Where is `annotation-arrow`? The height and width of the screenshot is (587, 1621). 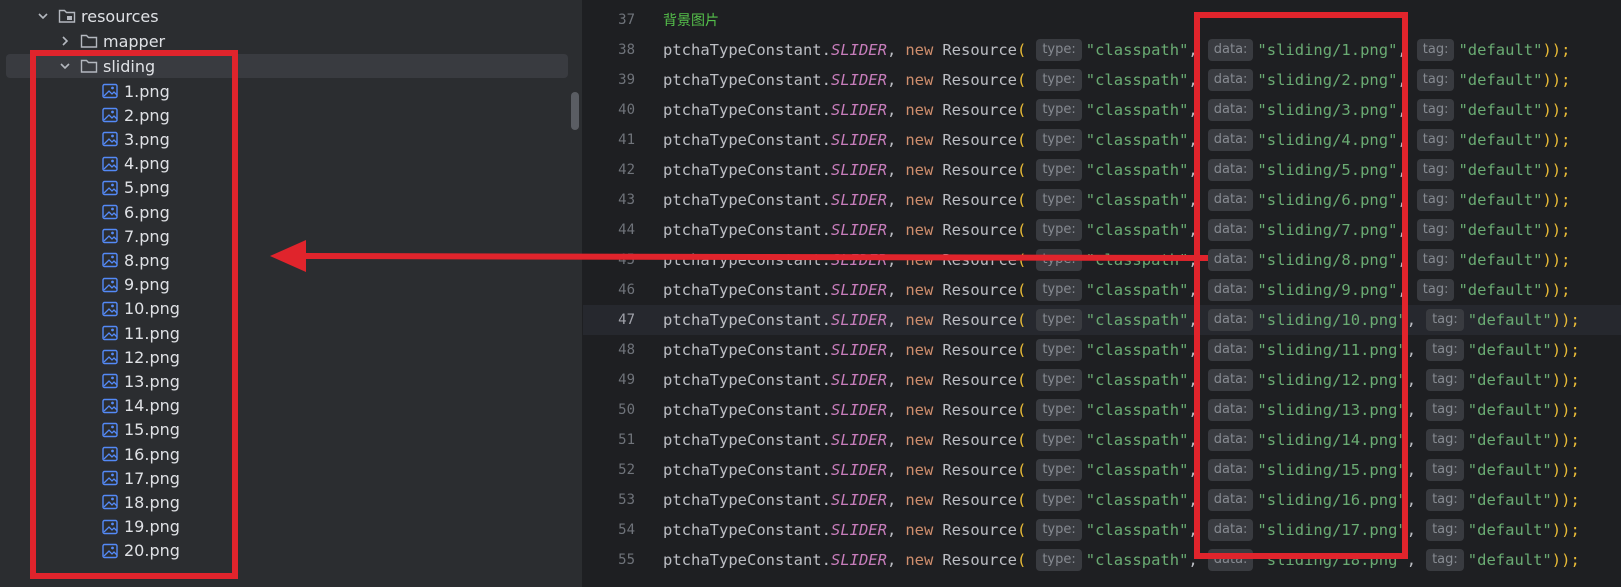 annotation-arrow is located at coordinates (739, 256).